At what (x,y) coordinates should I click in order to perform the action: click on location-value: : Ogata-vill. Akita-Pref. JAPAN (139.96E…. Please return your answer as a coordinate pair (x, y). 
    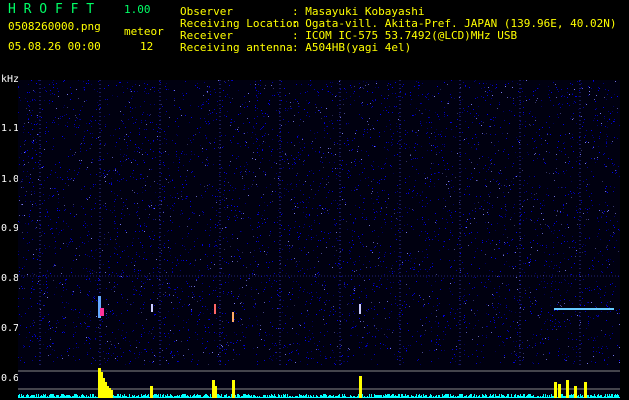
    Looking at the image, I should click on (454, 23).